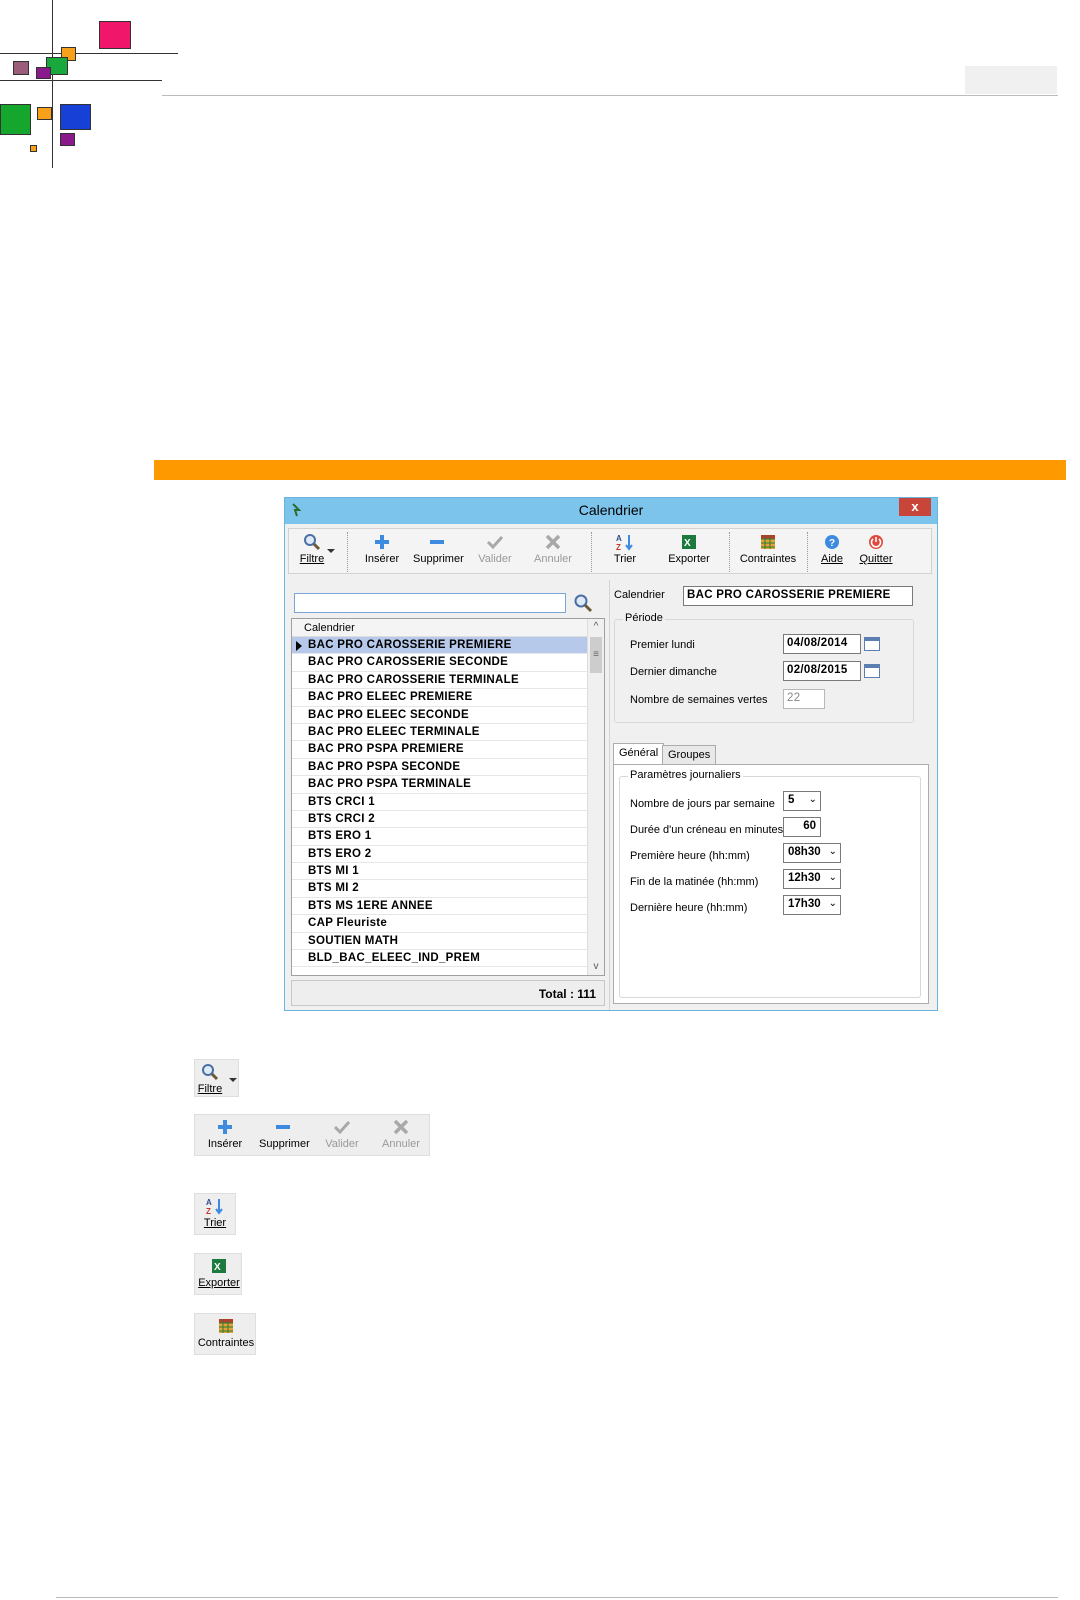 The height and width of the screenshot is (1600, 1080). Describe the element at coordinates (689, 559) in the screenshot. I see `exporter-label: Exporter` at that location.